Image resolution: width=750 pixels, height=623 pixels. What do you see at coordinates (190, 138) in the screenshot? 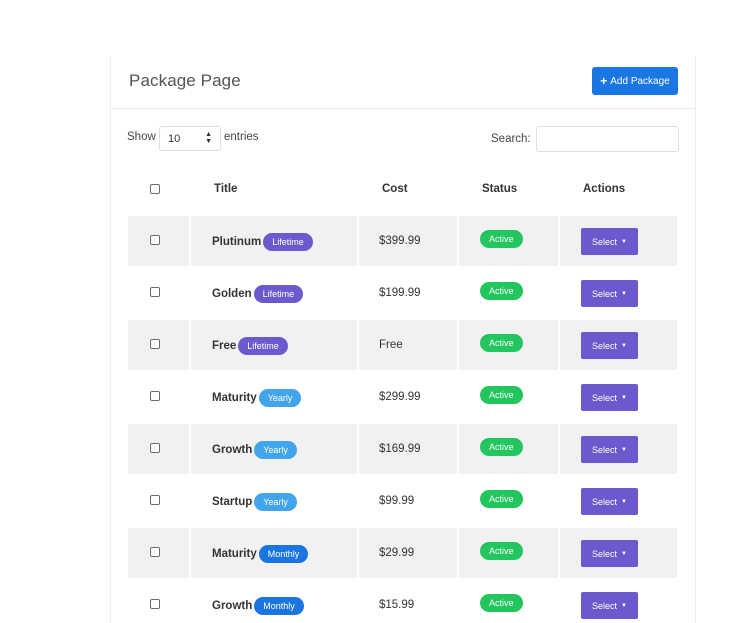
I see `entries-select: 10 ▲ ▼` at bounding box center [190, 138].